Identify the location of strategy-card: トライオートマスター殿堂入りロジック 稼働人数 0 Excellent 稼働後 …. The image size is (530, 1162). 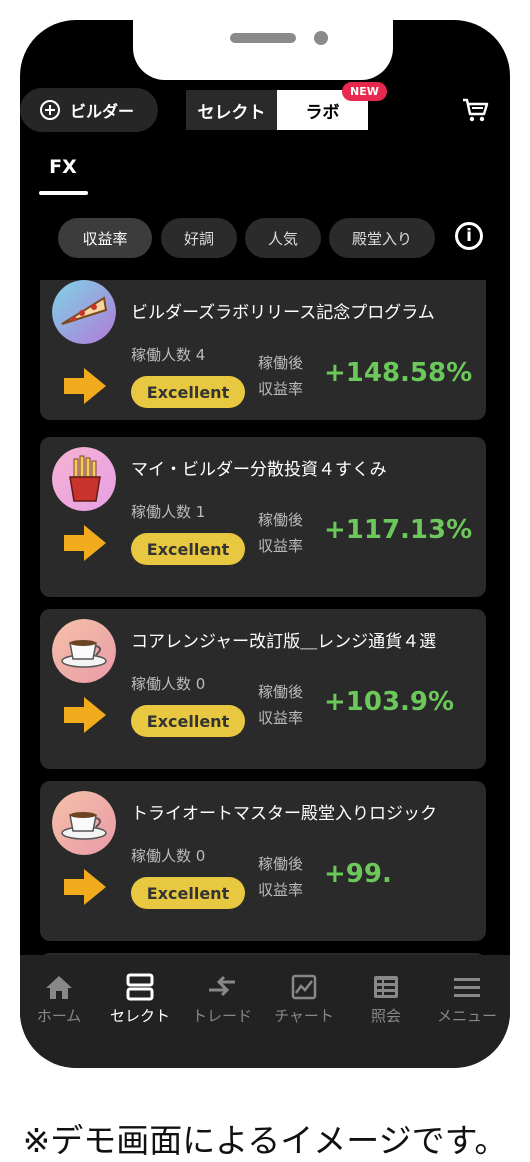
(263, 861).